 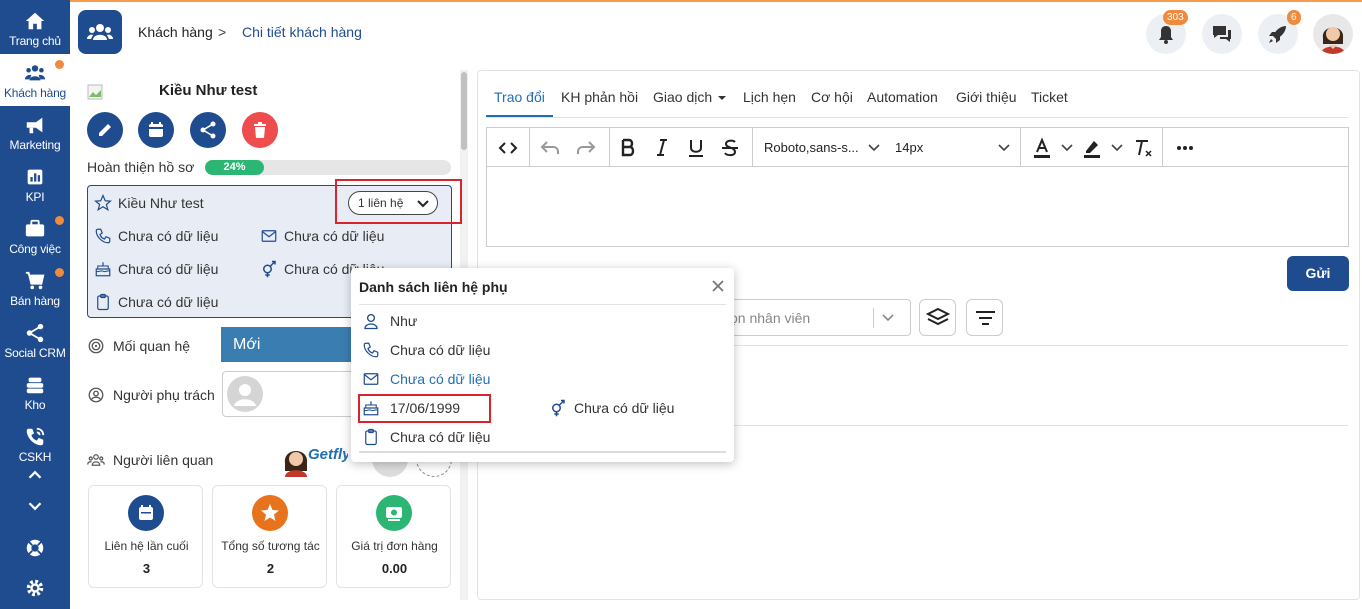 What do you see at coordinates (145, 536) in the screenshot?
I see `stat-last-contact: Liên hệ lần cuối 3` at bounding box center [145, 536].